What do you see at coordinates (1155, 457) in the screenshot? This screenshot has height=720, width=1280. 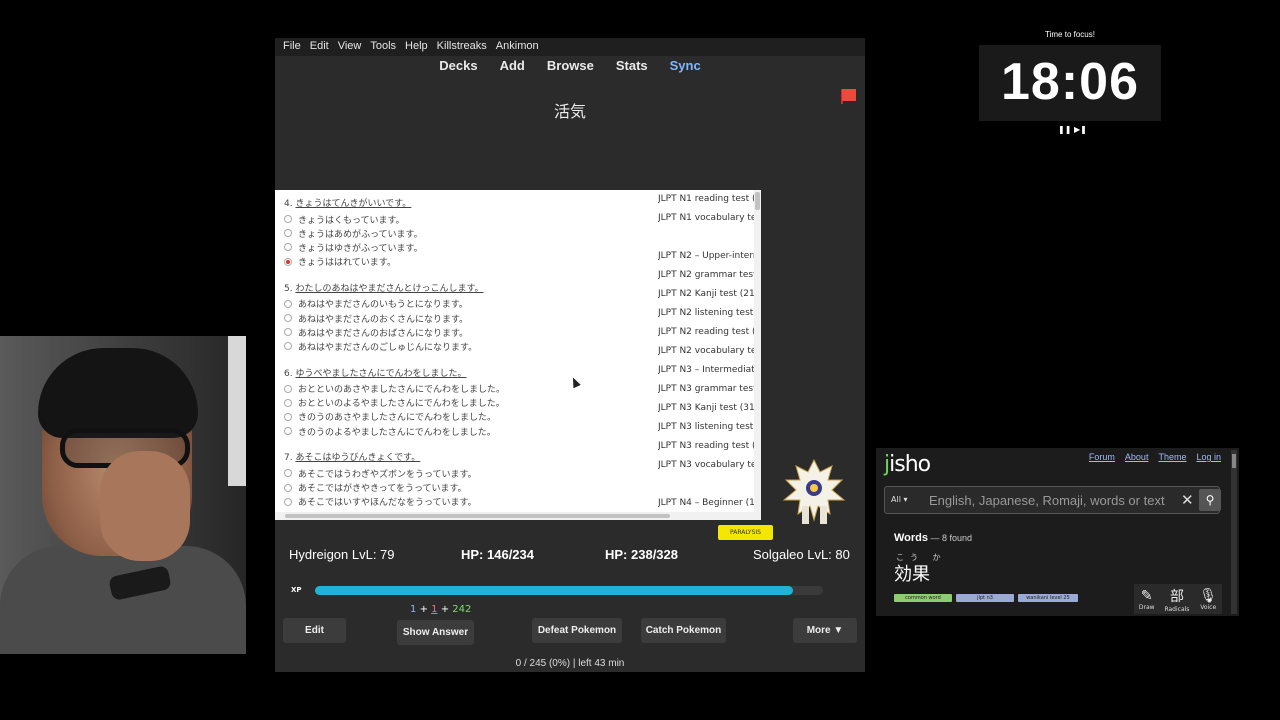 I see `jisho-nav: Forum About Theme Log in` at bounding box center [1155, 457].